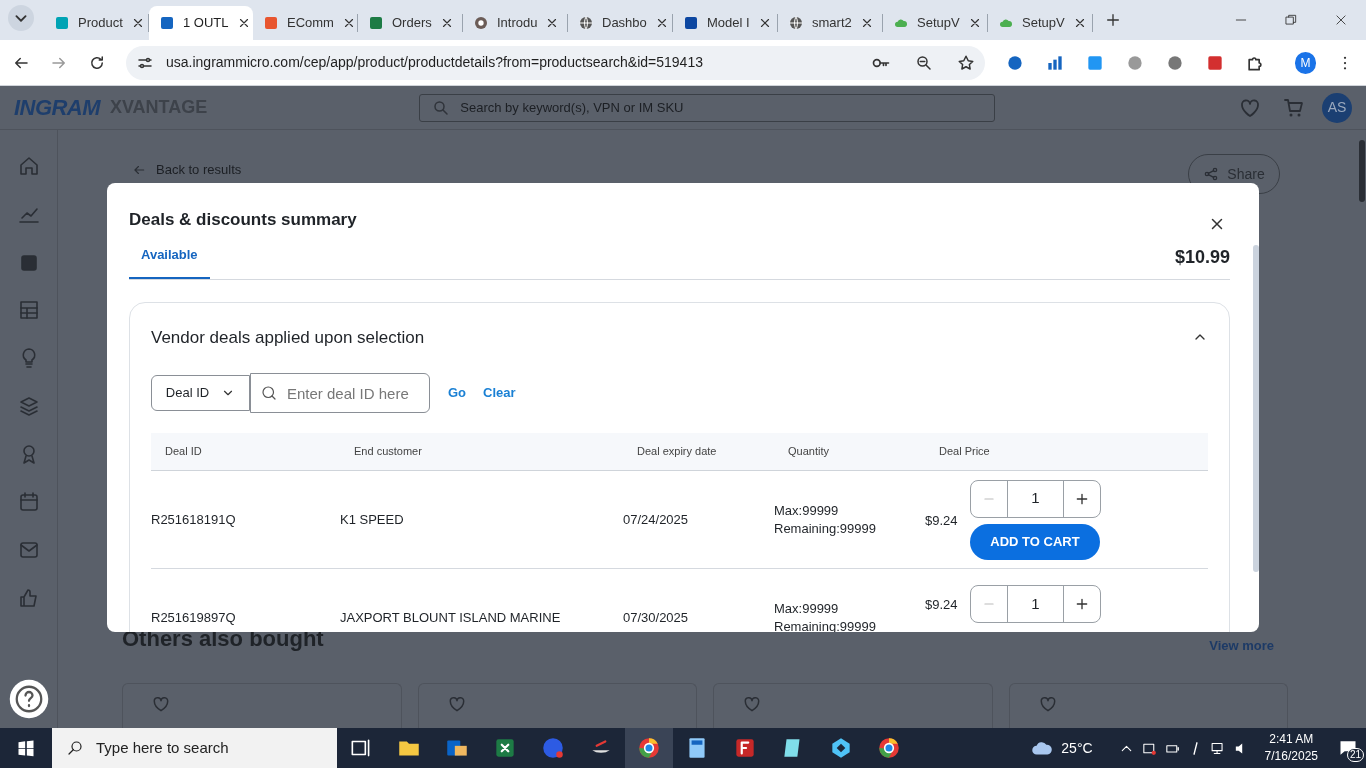 The height and width of the screenshot is (768, 1366). I want to click on column-header: Quantity, so click(808, 452).